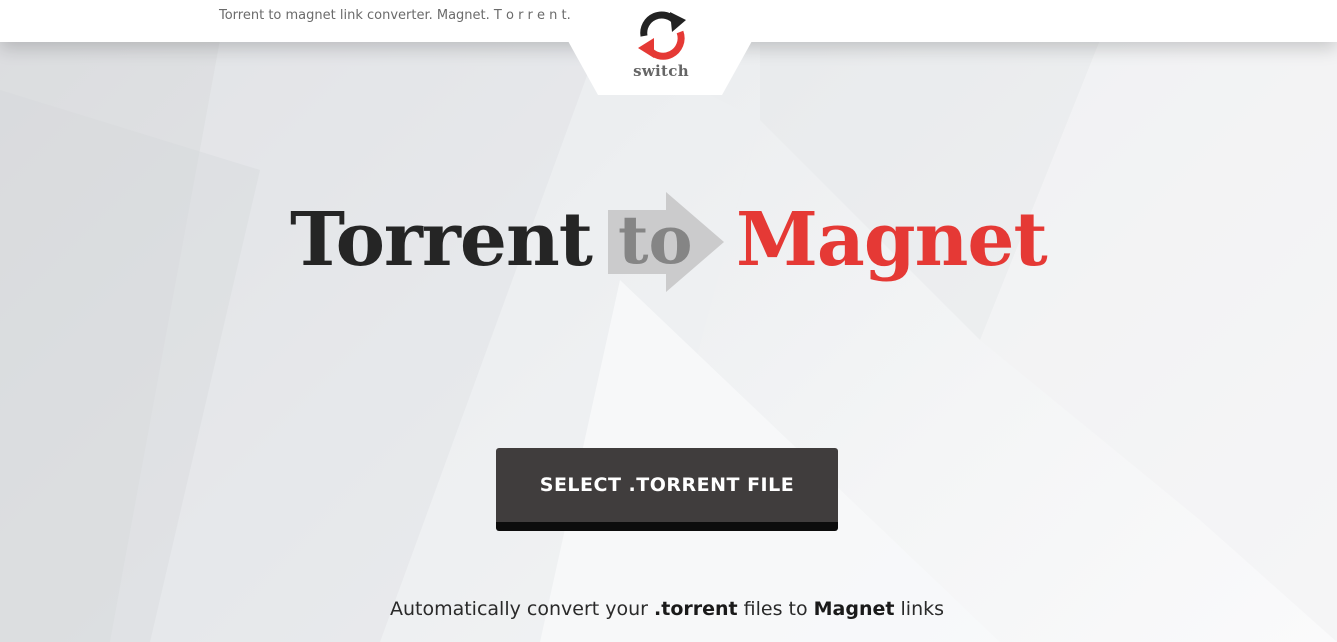 The height and width of the screenshot is (642, 1337). What do you see at coordinates (655, 240) in the screenshot?
I see `hero-word-to: to` at bounding box center [655, 240].